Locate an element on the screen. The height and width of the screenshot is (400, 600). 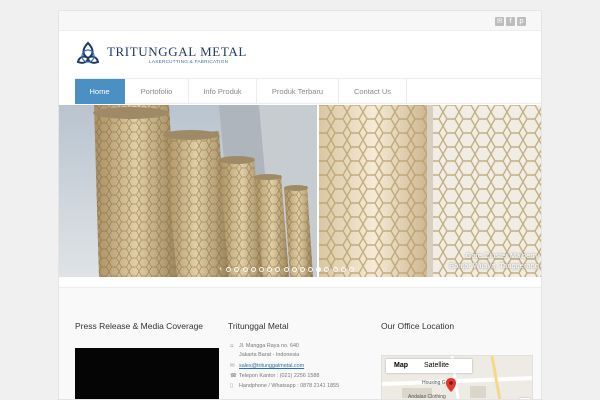
slider-pagination: ‹ is located at coordinates (288, 269).